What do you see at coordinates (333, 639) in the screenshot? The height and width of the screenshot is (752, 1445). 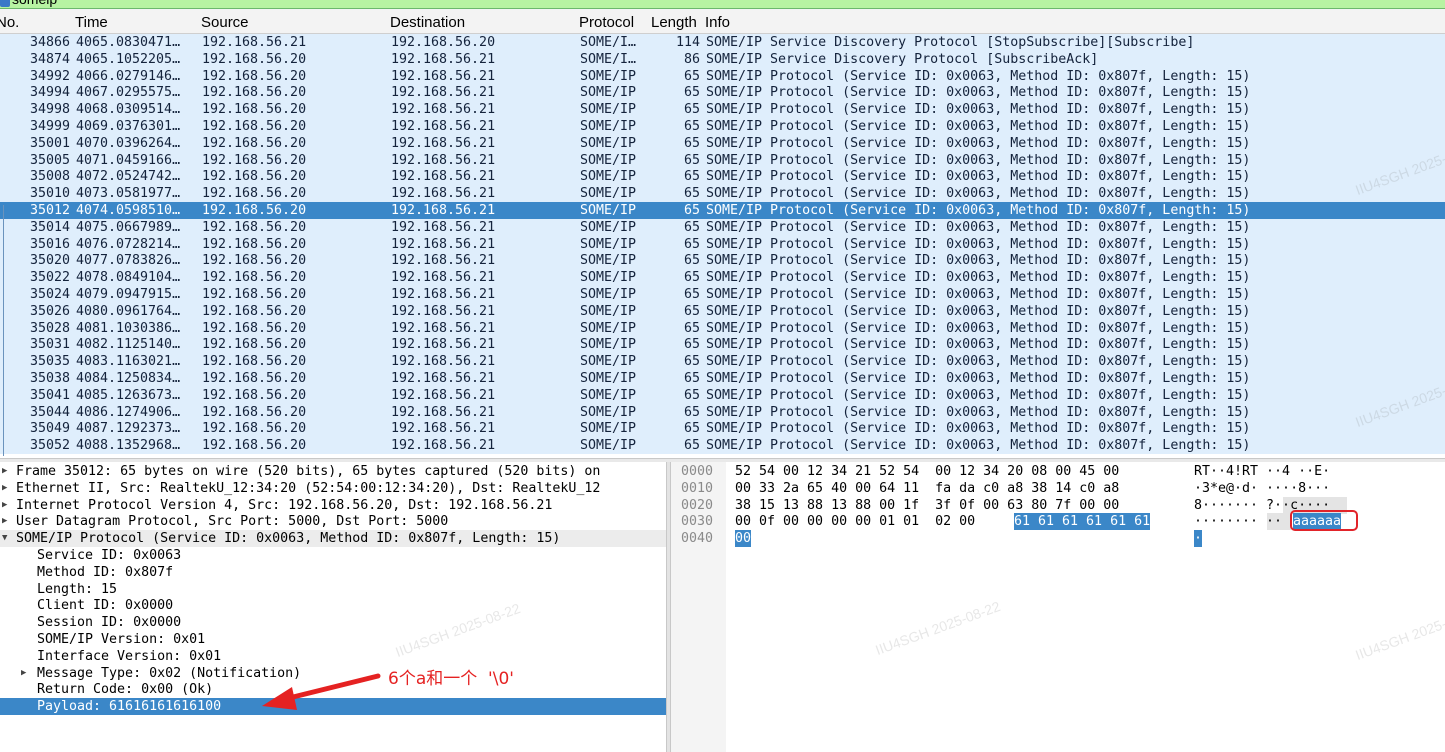 I see `detail-row: SOME/IP Version: 0x01` at bounding box center [333, 639].